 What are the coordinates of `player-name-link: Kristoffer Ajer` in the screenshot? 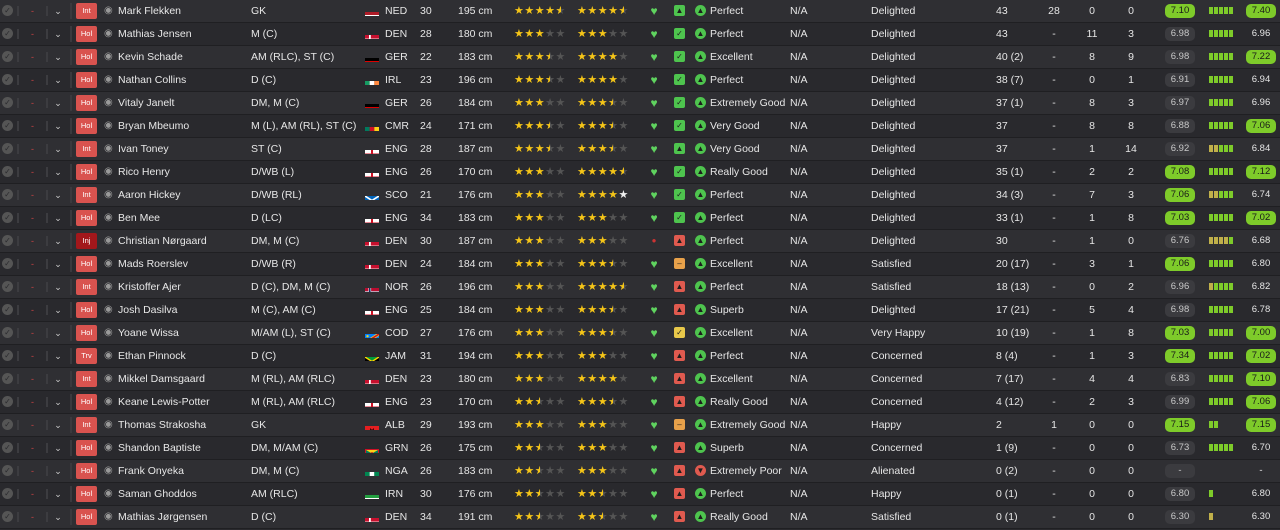 It's located at (183, 287).